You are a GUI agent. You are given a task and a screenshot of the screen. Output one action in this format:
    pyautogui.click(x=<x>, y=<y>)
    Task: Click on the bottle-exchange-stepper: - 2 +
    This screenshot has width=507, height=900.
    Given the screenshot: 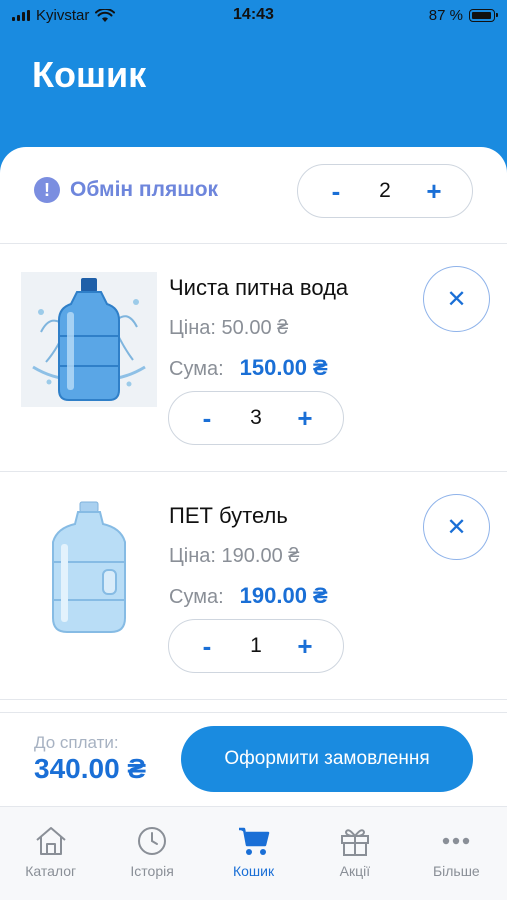 What is the action you would take?
    pyautogui.click(x=385, y=191)
    